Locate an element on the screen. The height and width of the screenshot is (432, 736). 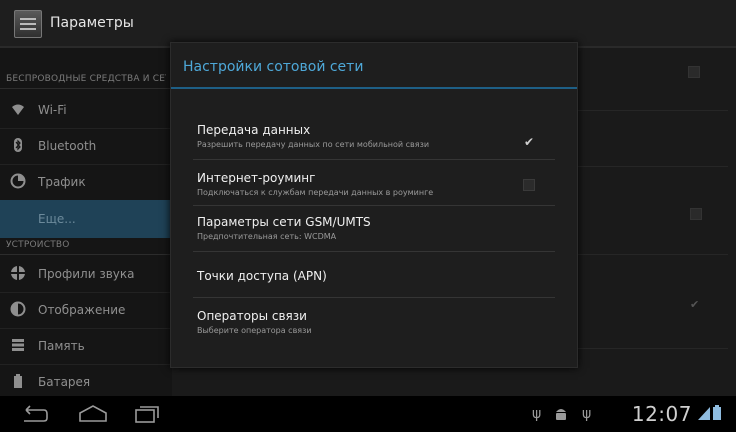
display-icon is located at coordinates (18, 309).